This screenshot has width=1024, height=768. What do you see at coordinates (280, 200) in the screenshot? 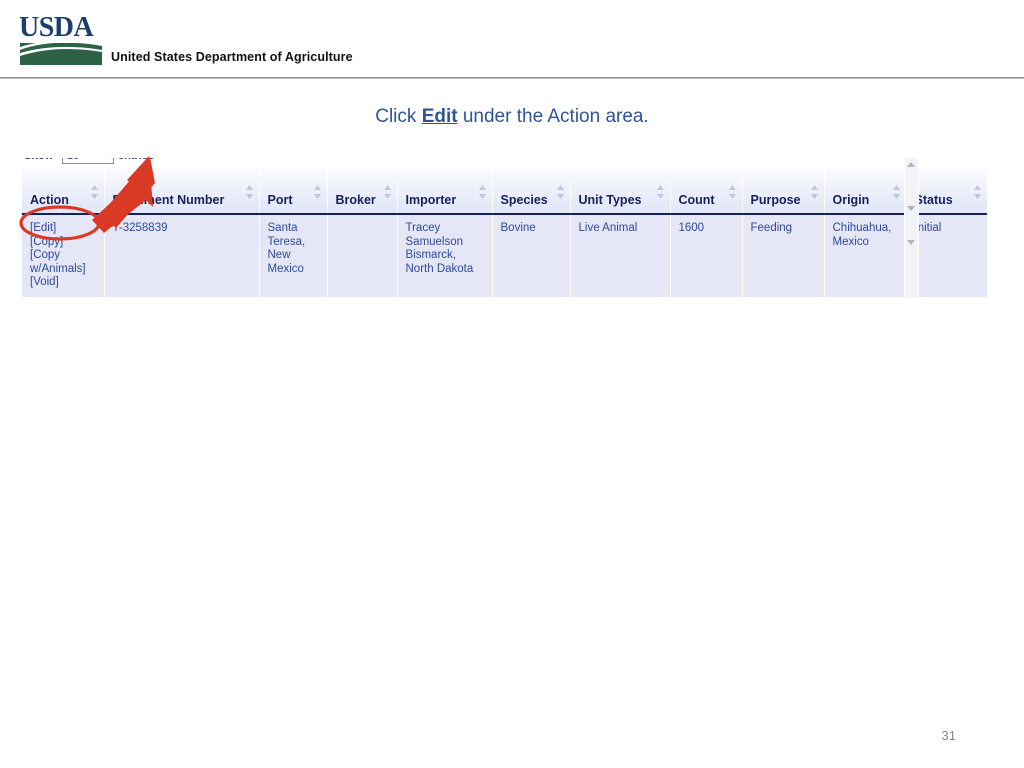
I see `column-label: Port` at bounding box center [280, 200].